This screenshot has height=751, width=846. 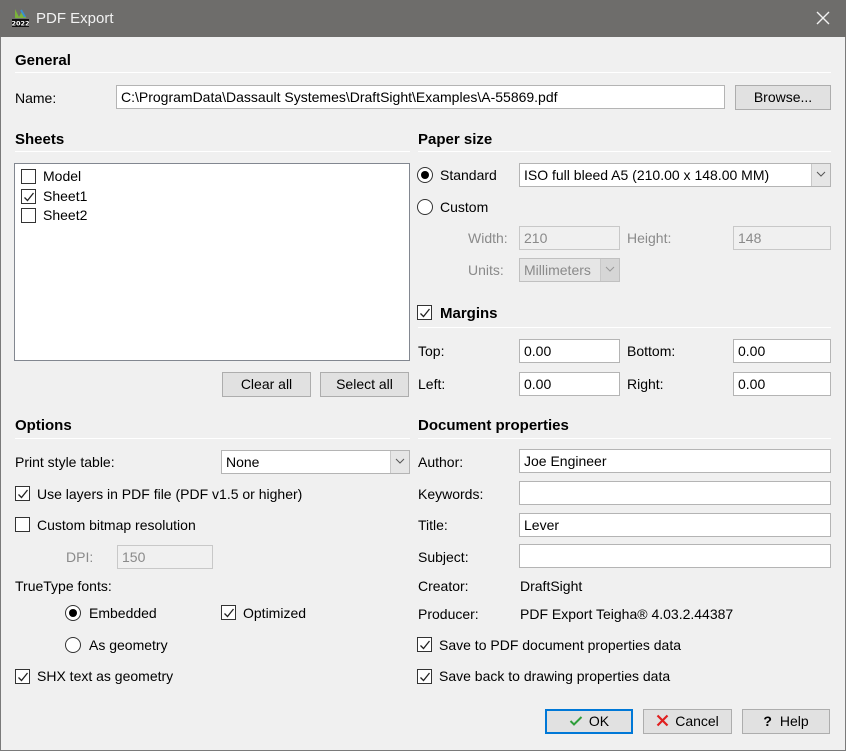 What do you see at coordinates (609, 270) in the screenshot?
I see `units-dropdown-button` at bounding box center [609, 270].